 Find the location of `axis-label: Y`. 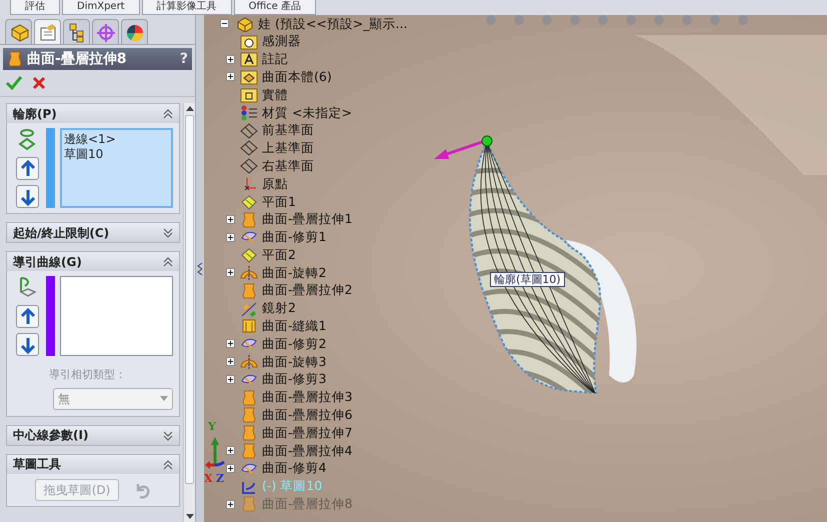

axis-label: Y is located at coordinates (212, 427).